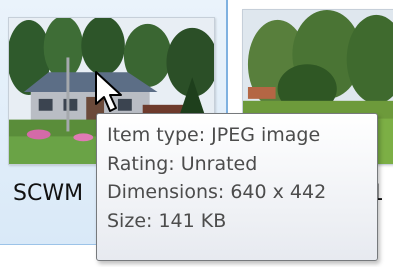 The width and height of the screenshot is (393, 267). What do you see at coordinates (48, 193) in the screenshot?
I see `file-name: SCWM` at bounding box center [48, 193].